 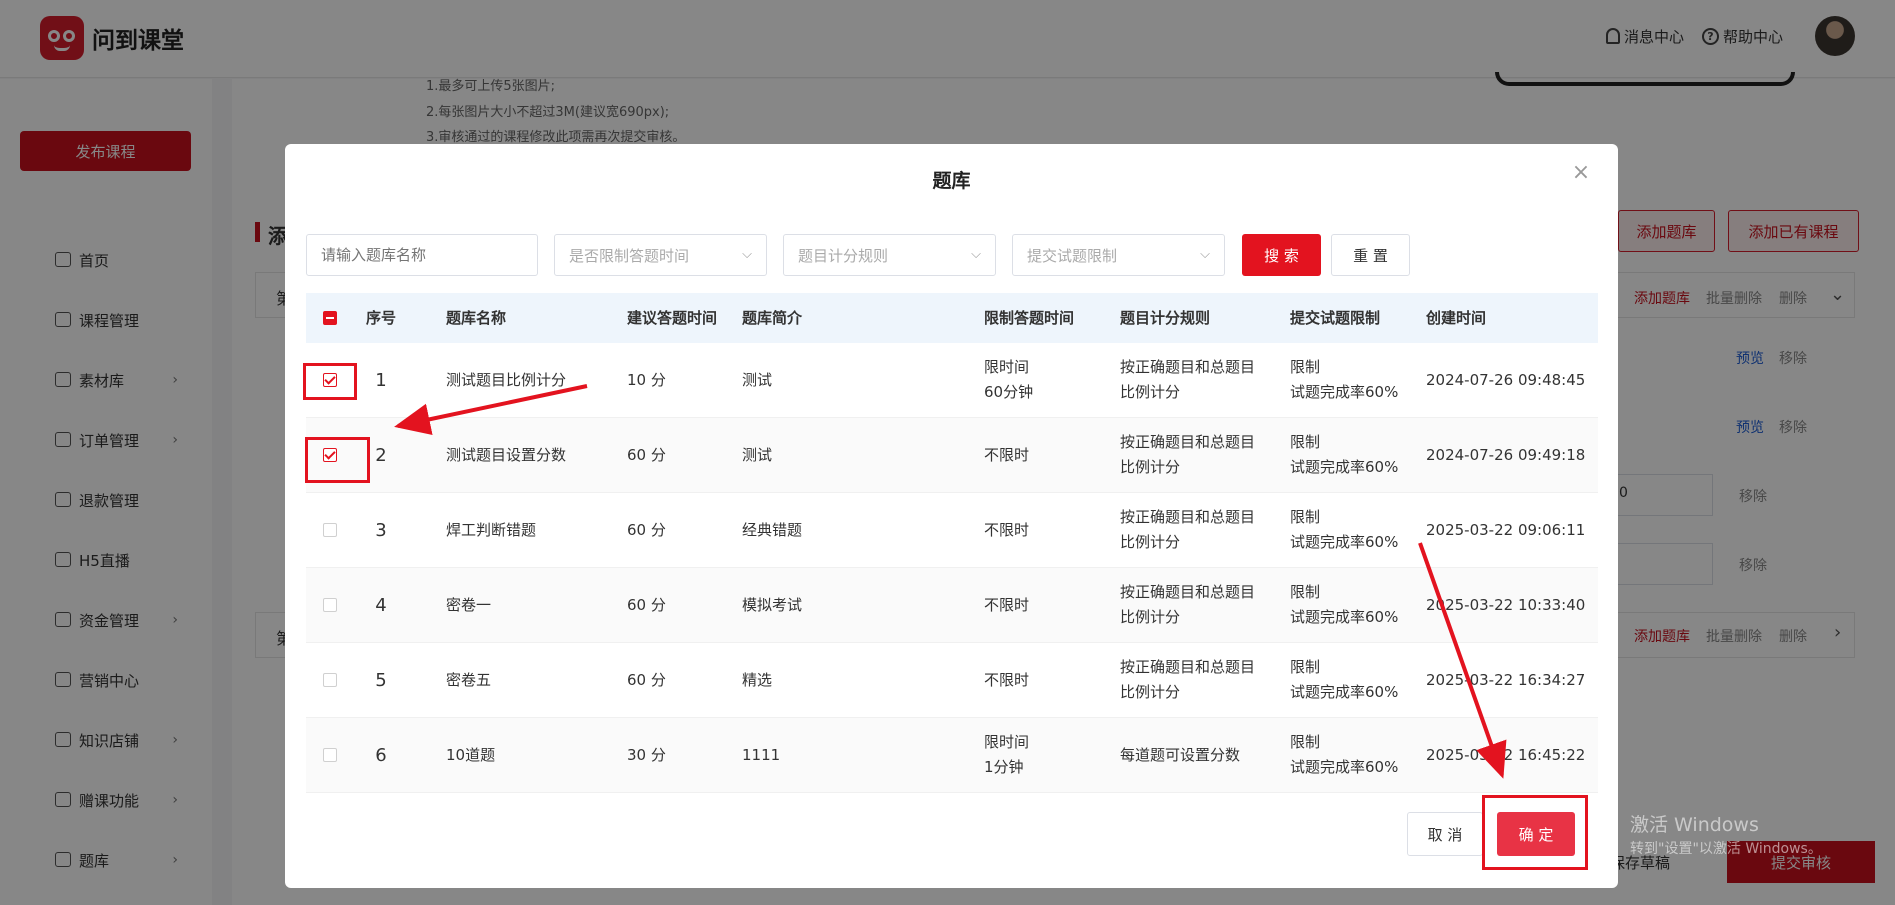 I want to click on created-time: 2025-03-22 09:06:11, so click(x=1506, y=529).